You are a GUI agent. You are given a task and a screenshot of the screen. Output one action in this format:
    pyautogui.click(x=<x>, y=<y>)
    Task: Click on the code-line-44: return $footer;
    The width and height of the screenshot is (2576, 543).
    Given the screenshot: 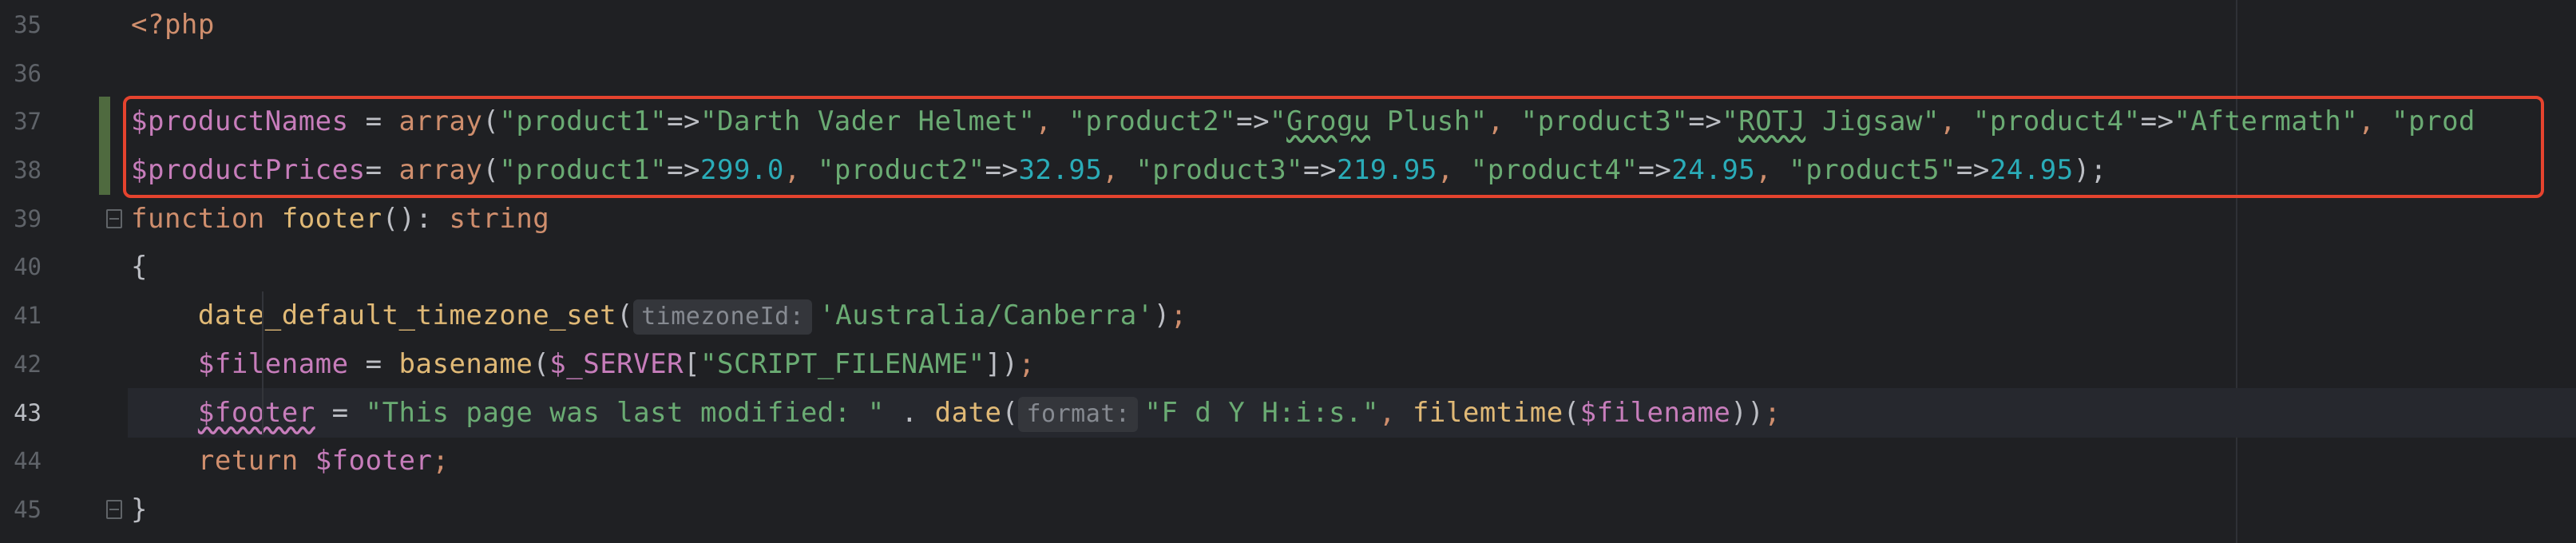 What is the action you would take?
    pyautogui.click(x=1352, y=461)
    